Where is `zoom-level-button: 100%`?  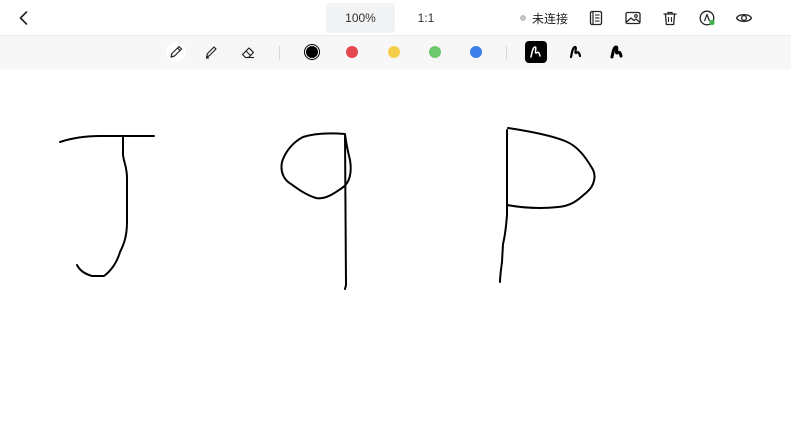
zoom-level-button: 100% is located at coordinates (360, 18).